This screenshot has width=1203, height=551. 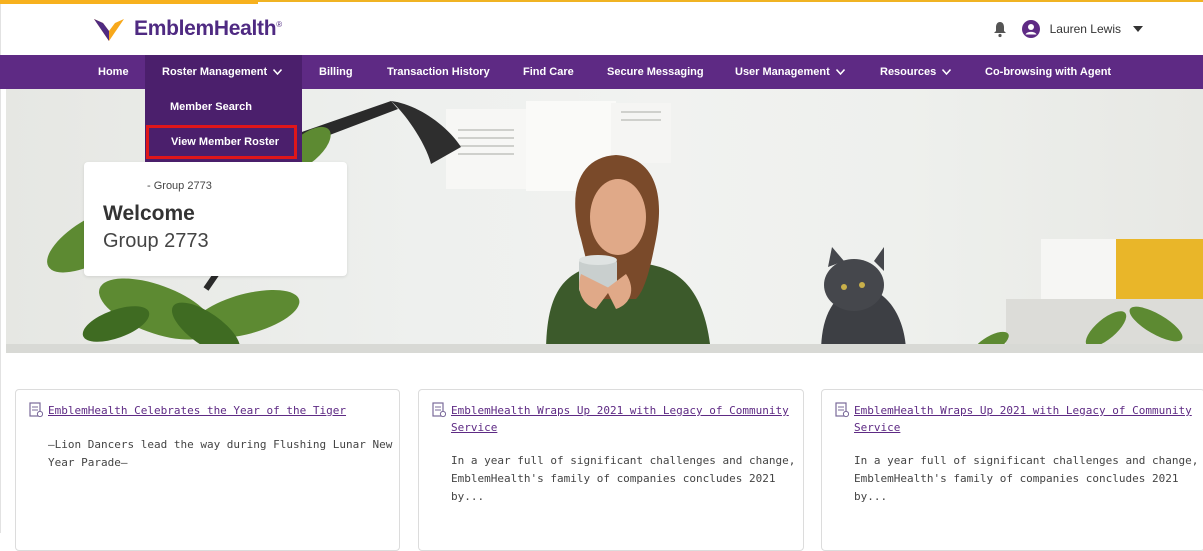 I want to click on bell-icon, so click(x=1000, y=29).